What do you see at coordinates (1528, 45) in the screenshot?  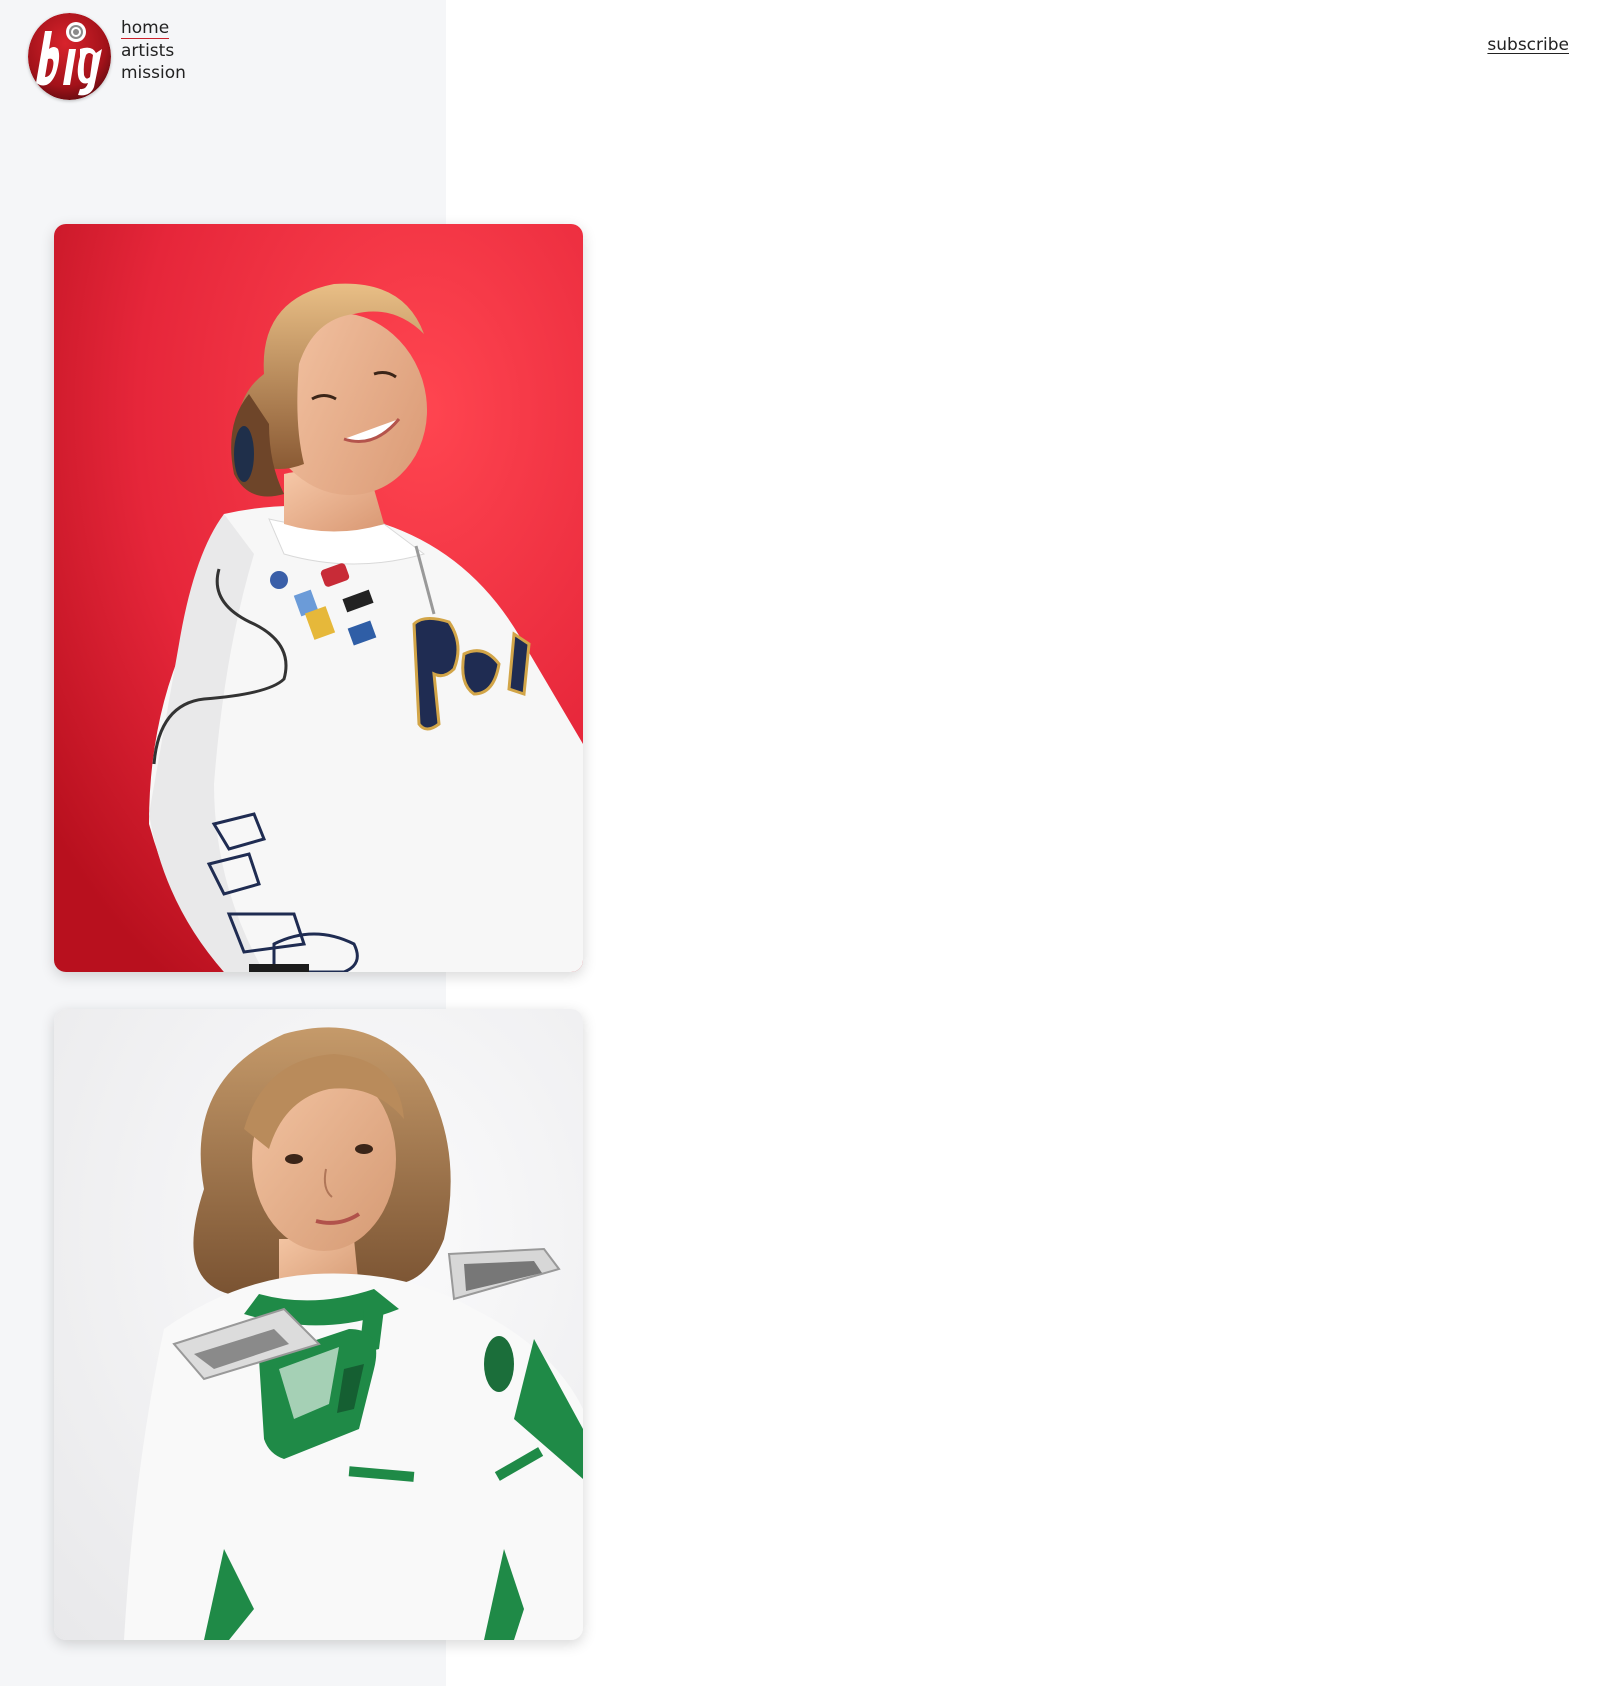 I see `subscribe-link: subscribe` at bounding box center [1528, 45].